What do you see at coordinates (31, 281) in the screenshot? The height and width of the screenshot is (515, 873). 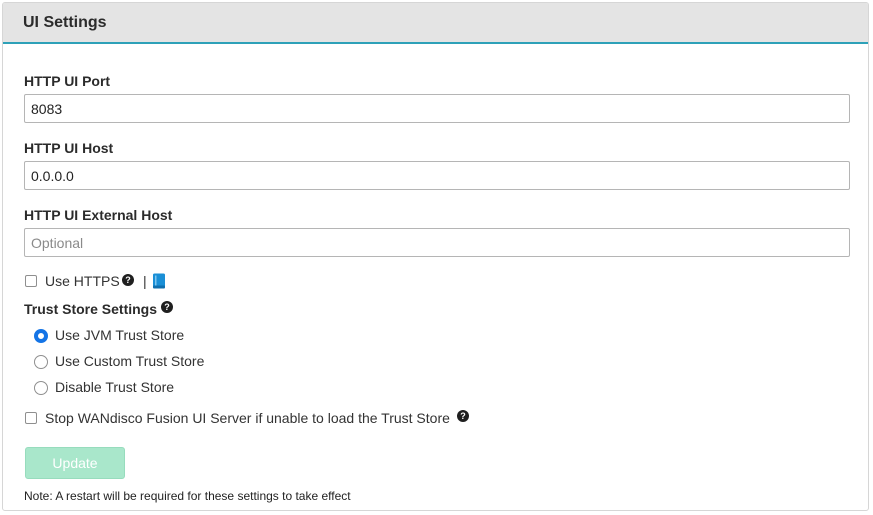 I see `use-https-checkbox` at bounding box center [31, 281].